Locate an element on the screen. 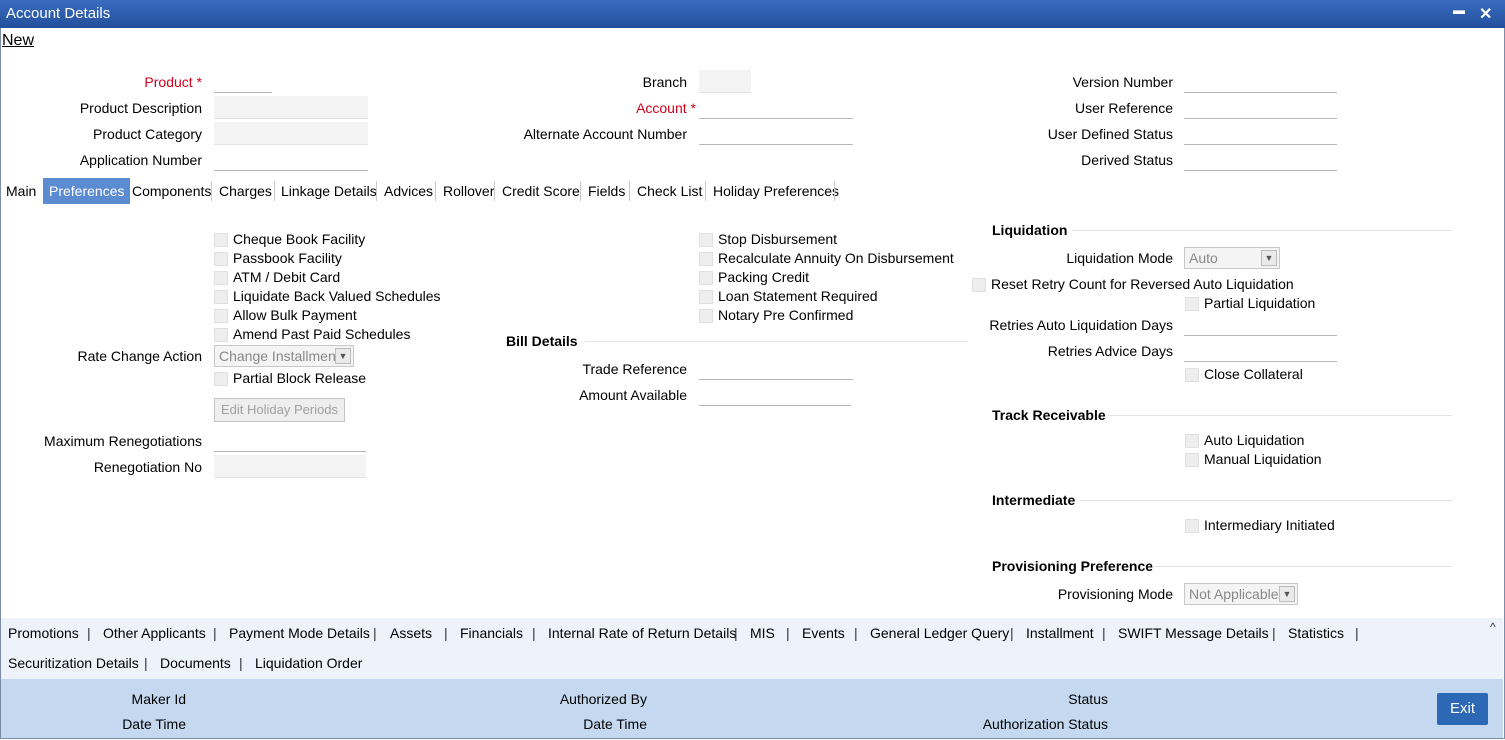 The width and height of the screenshot is (1505, 740). provisioning-divider is located at coordinates (1302, 566).